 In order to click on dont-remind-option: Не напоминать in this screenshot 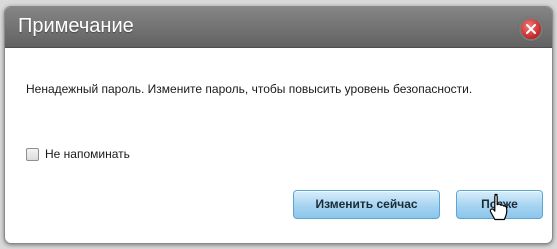, I will do `click(78, 154)`.